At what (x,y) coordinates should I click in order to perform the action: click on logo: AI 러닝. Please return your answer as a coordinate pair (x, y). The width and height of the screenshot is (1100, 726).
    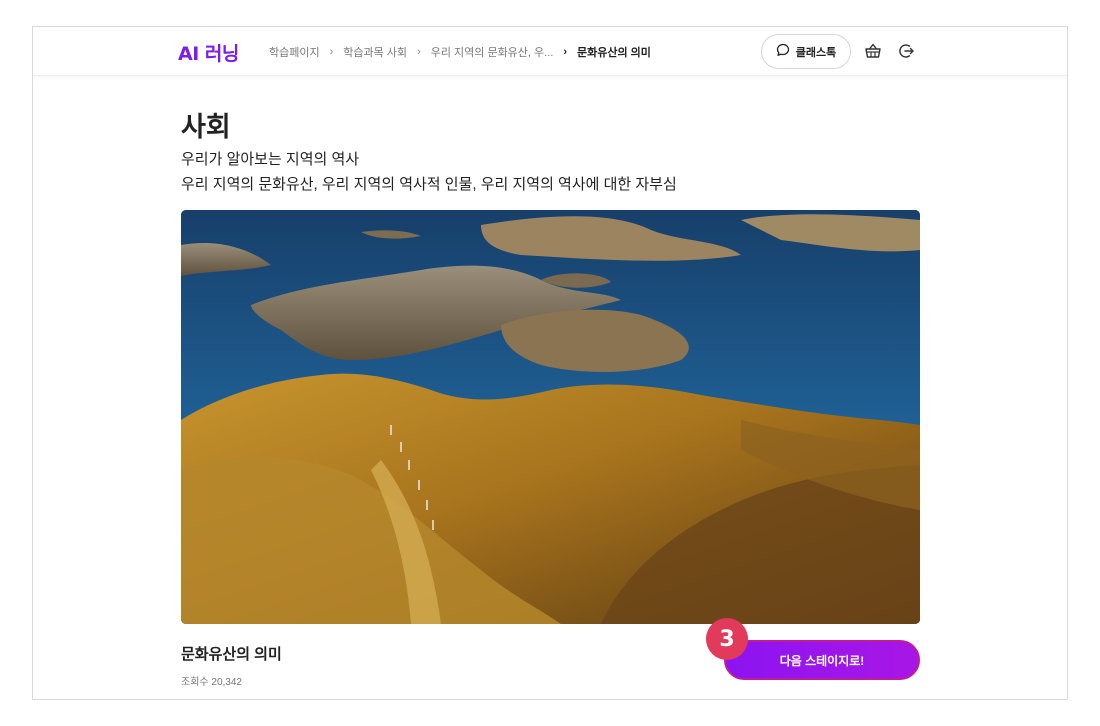
    Looking at the image, I should click on (208, 52).